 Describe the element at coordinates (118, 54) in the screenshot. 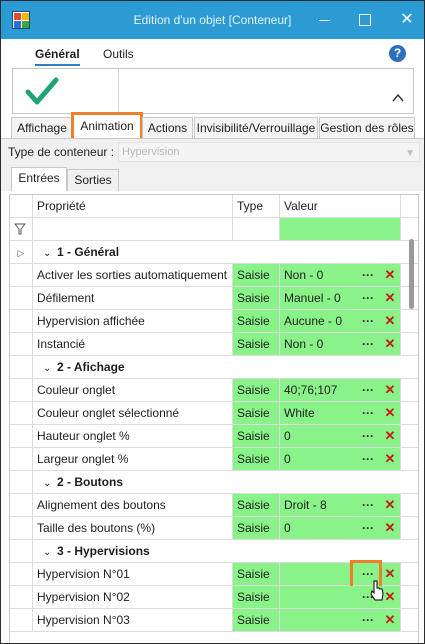

I see `ribbon-tab-outils: Outils` at that location.